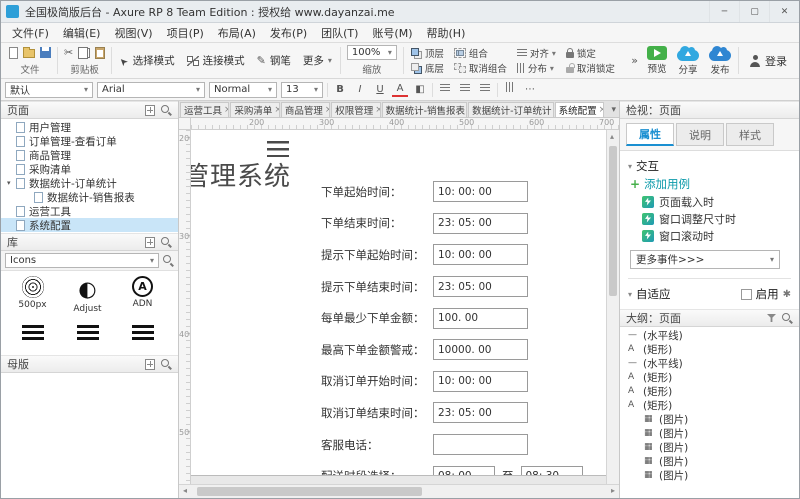 Image resolution: width=800 pixels, height=499 pixels. I want to click on close-button: ✕, so click(784, 11).